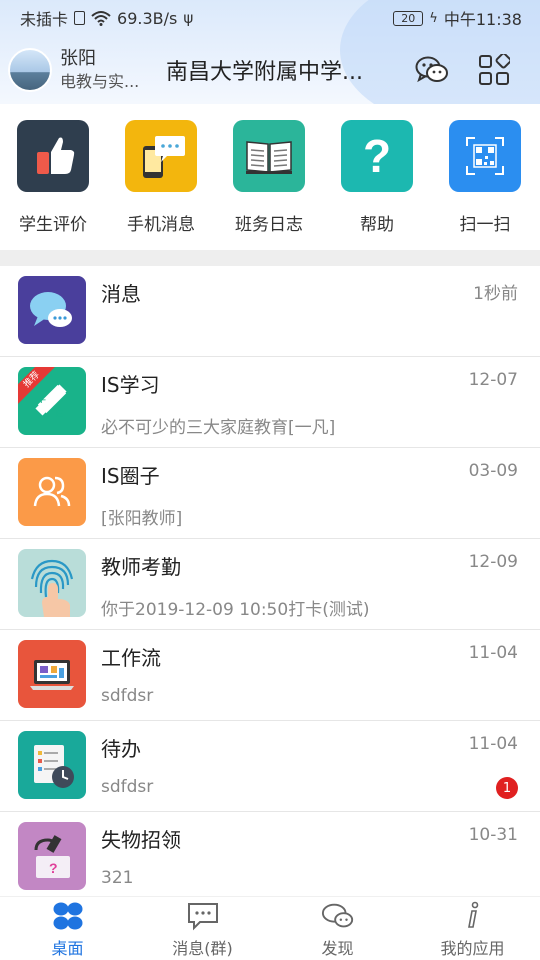  What do you see at coordinates (338, 916) in the screenshot?
I see `discover-chat-icon` at bounding box center [338, 916].